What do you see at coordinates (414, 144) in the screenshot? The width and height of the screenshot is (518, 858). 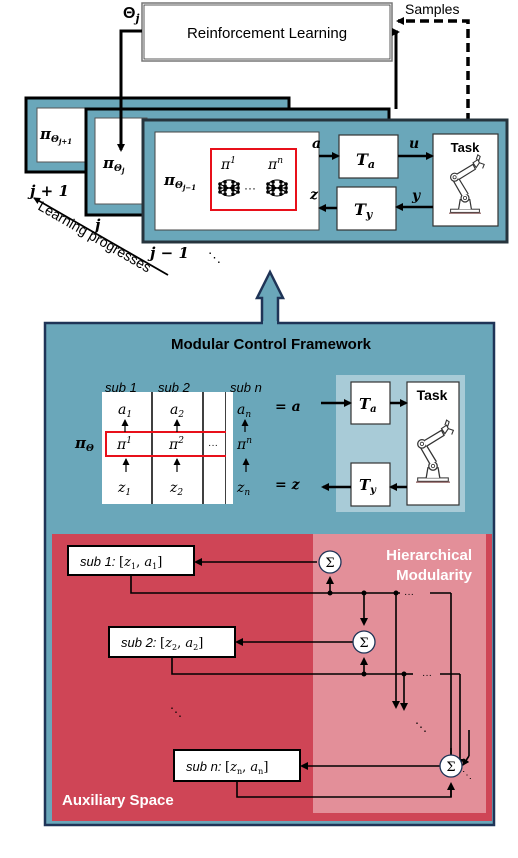 I see `signal-u: u` at bounding box center [414, 144].